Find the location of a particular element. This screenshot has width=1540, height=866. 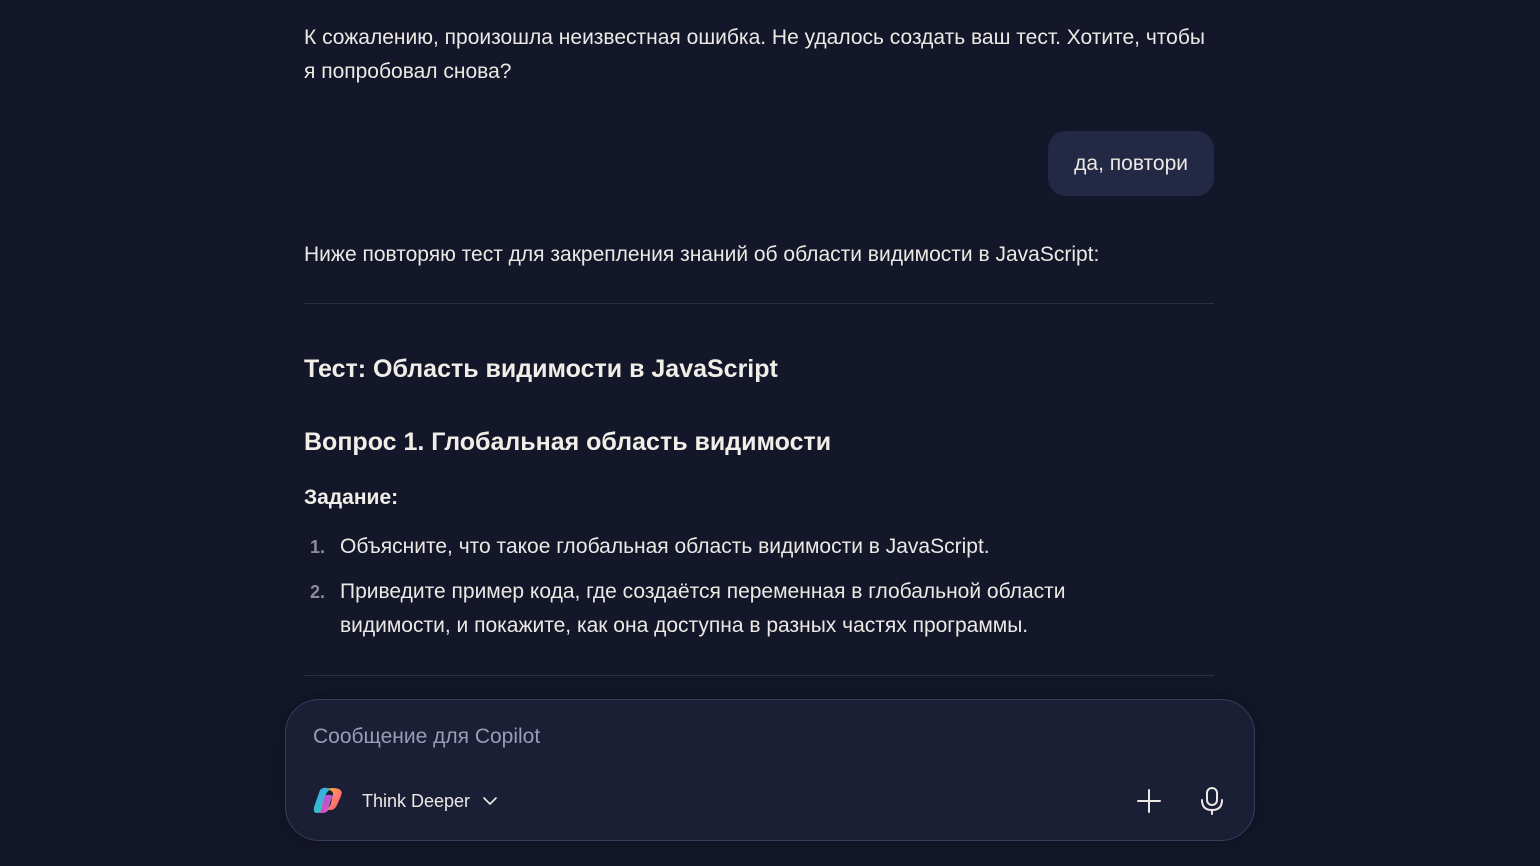

user-message-text: да, повтори is located at coordinates (1131, 163).